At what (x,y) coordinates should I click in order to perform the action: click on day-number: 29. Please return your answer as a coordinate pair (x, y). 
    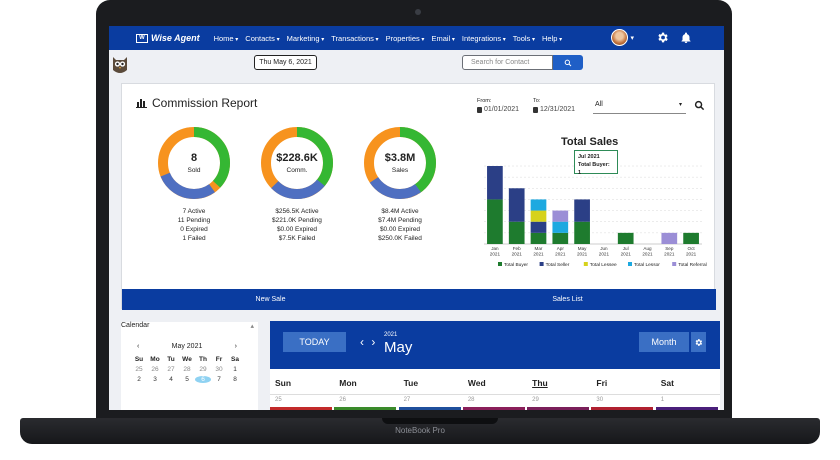
    Looking at the image, I should click on (559, 400).